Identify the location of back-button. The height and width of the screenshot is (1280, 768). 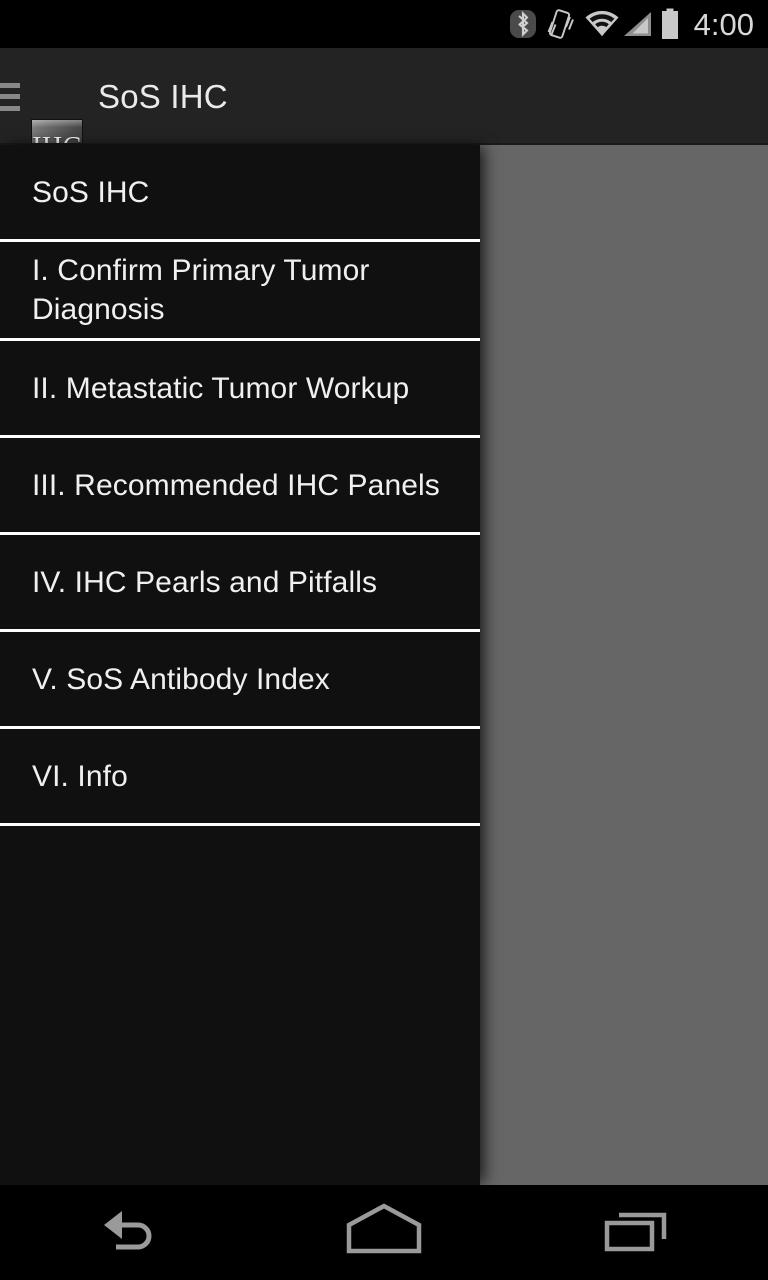
(128, 1232).